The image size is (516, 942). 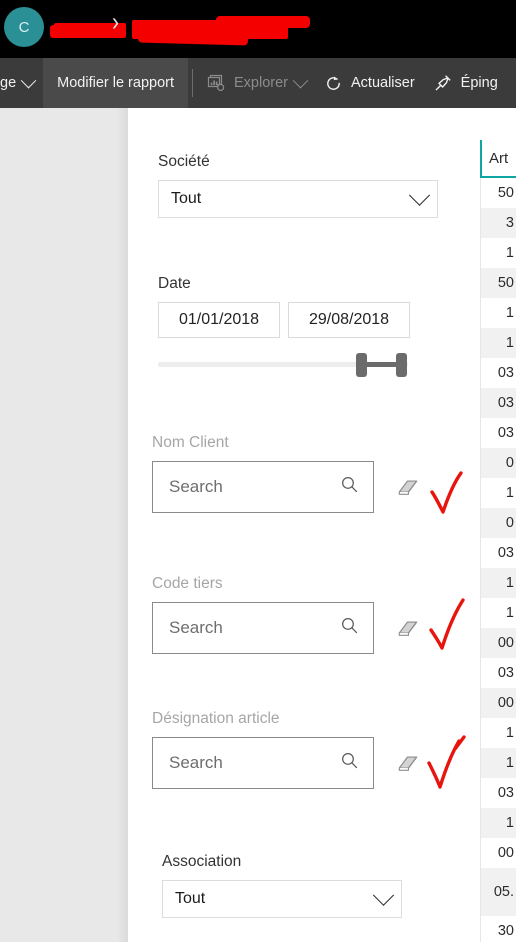 I want to click on pin-icon, so click(x=443, y=83).